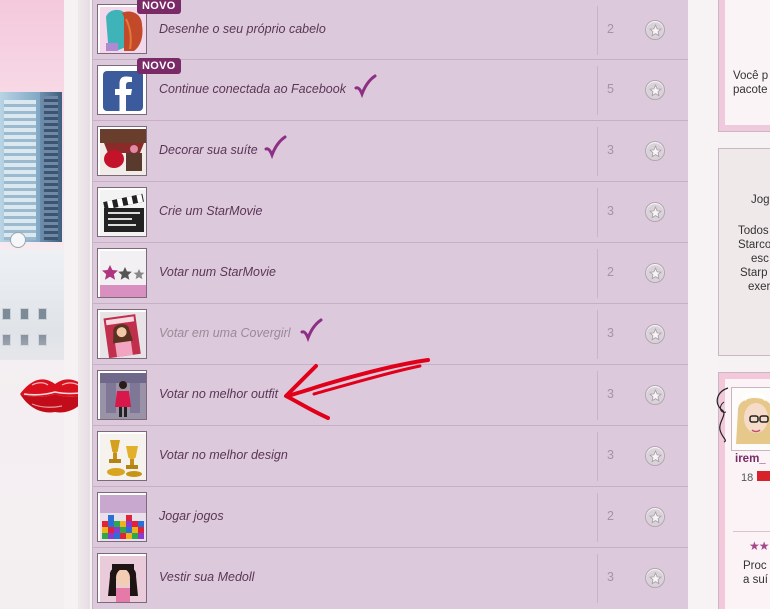  What do you see at coordinates (225, 333) in the screenshot?
I see `activity-title: Votar em uma Covergirl` at bounding box center [225, 333].